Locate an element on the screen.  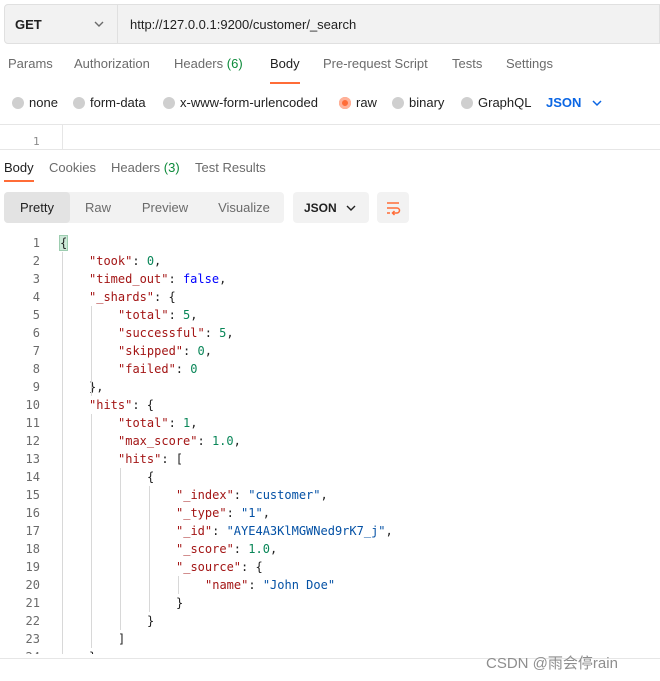
code-token: "max_score" is located at coordinates (158, 441).